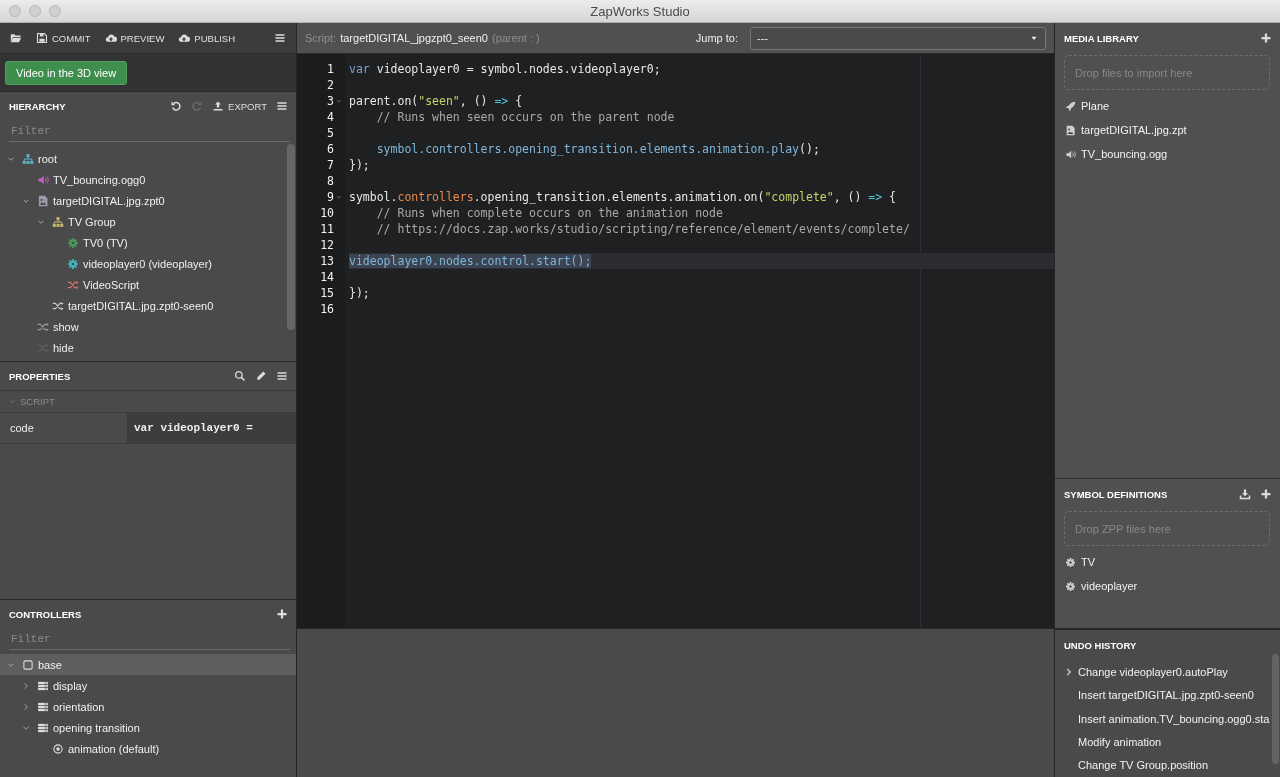  I want to click on line-number: 1, so click(330, 69).